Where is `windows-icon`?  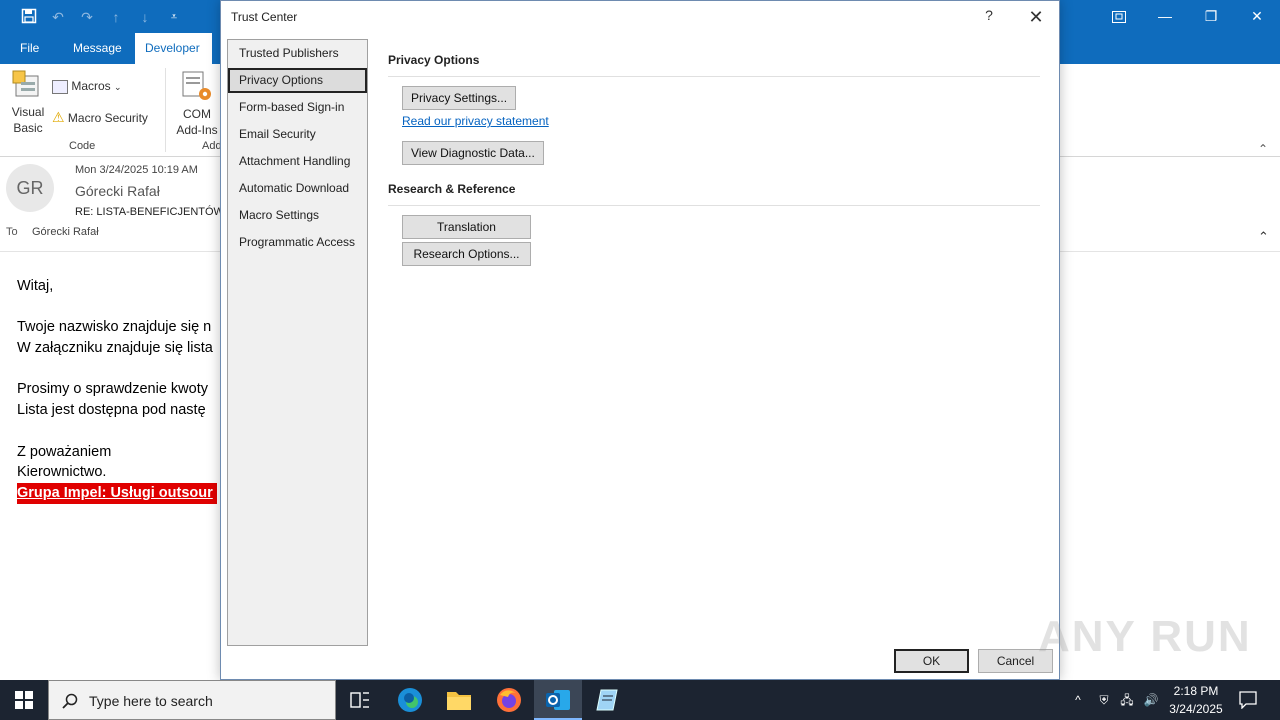 windows-icon is located at coordinates (24, 700).